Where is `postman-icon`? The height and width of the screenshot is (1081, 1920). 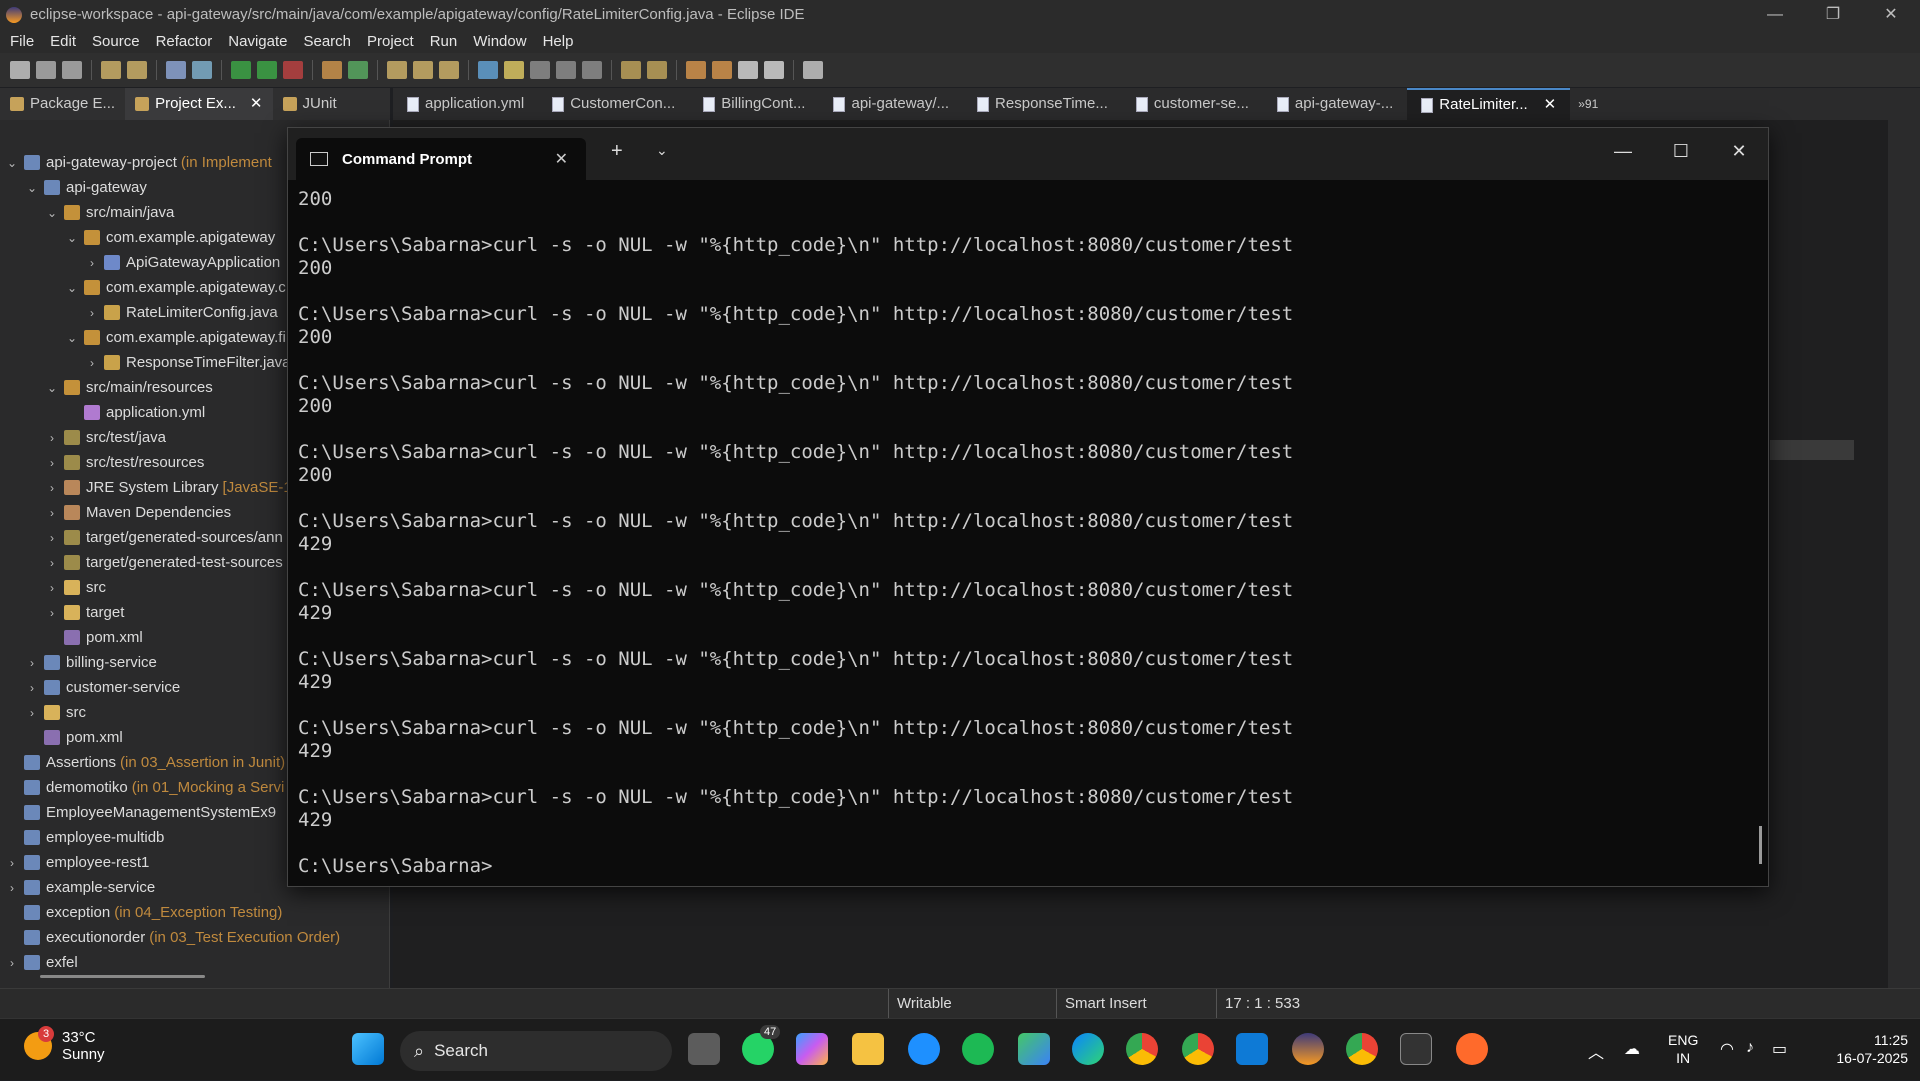 postman-icon is located at coordinates (1472, 1049).